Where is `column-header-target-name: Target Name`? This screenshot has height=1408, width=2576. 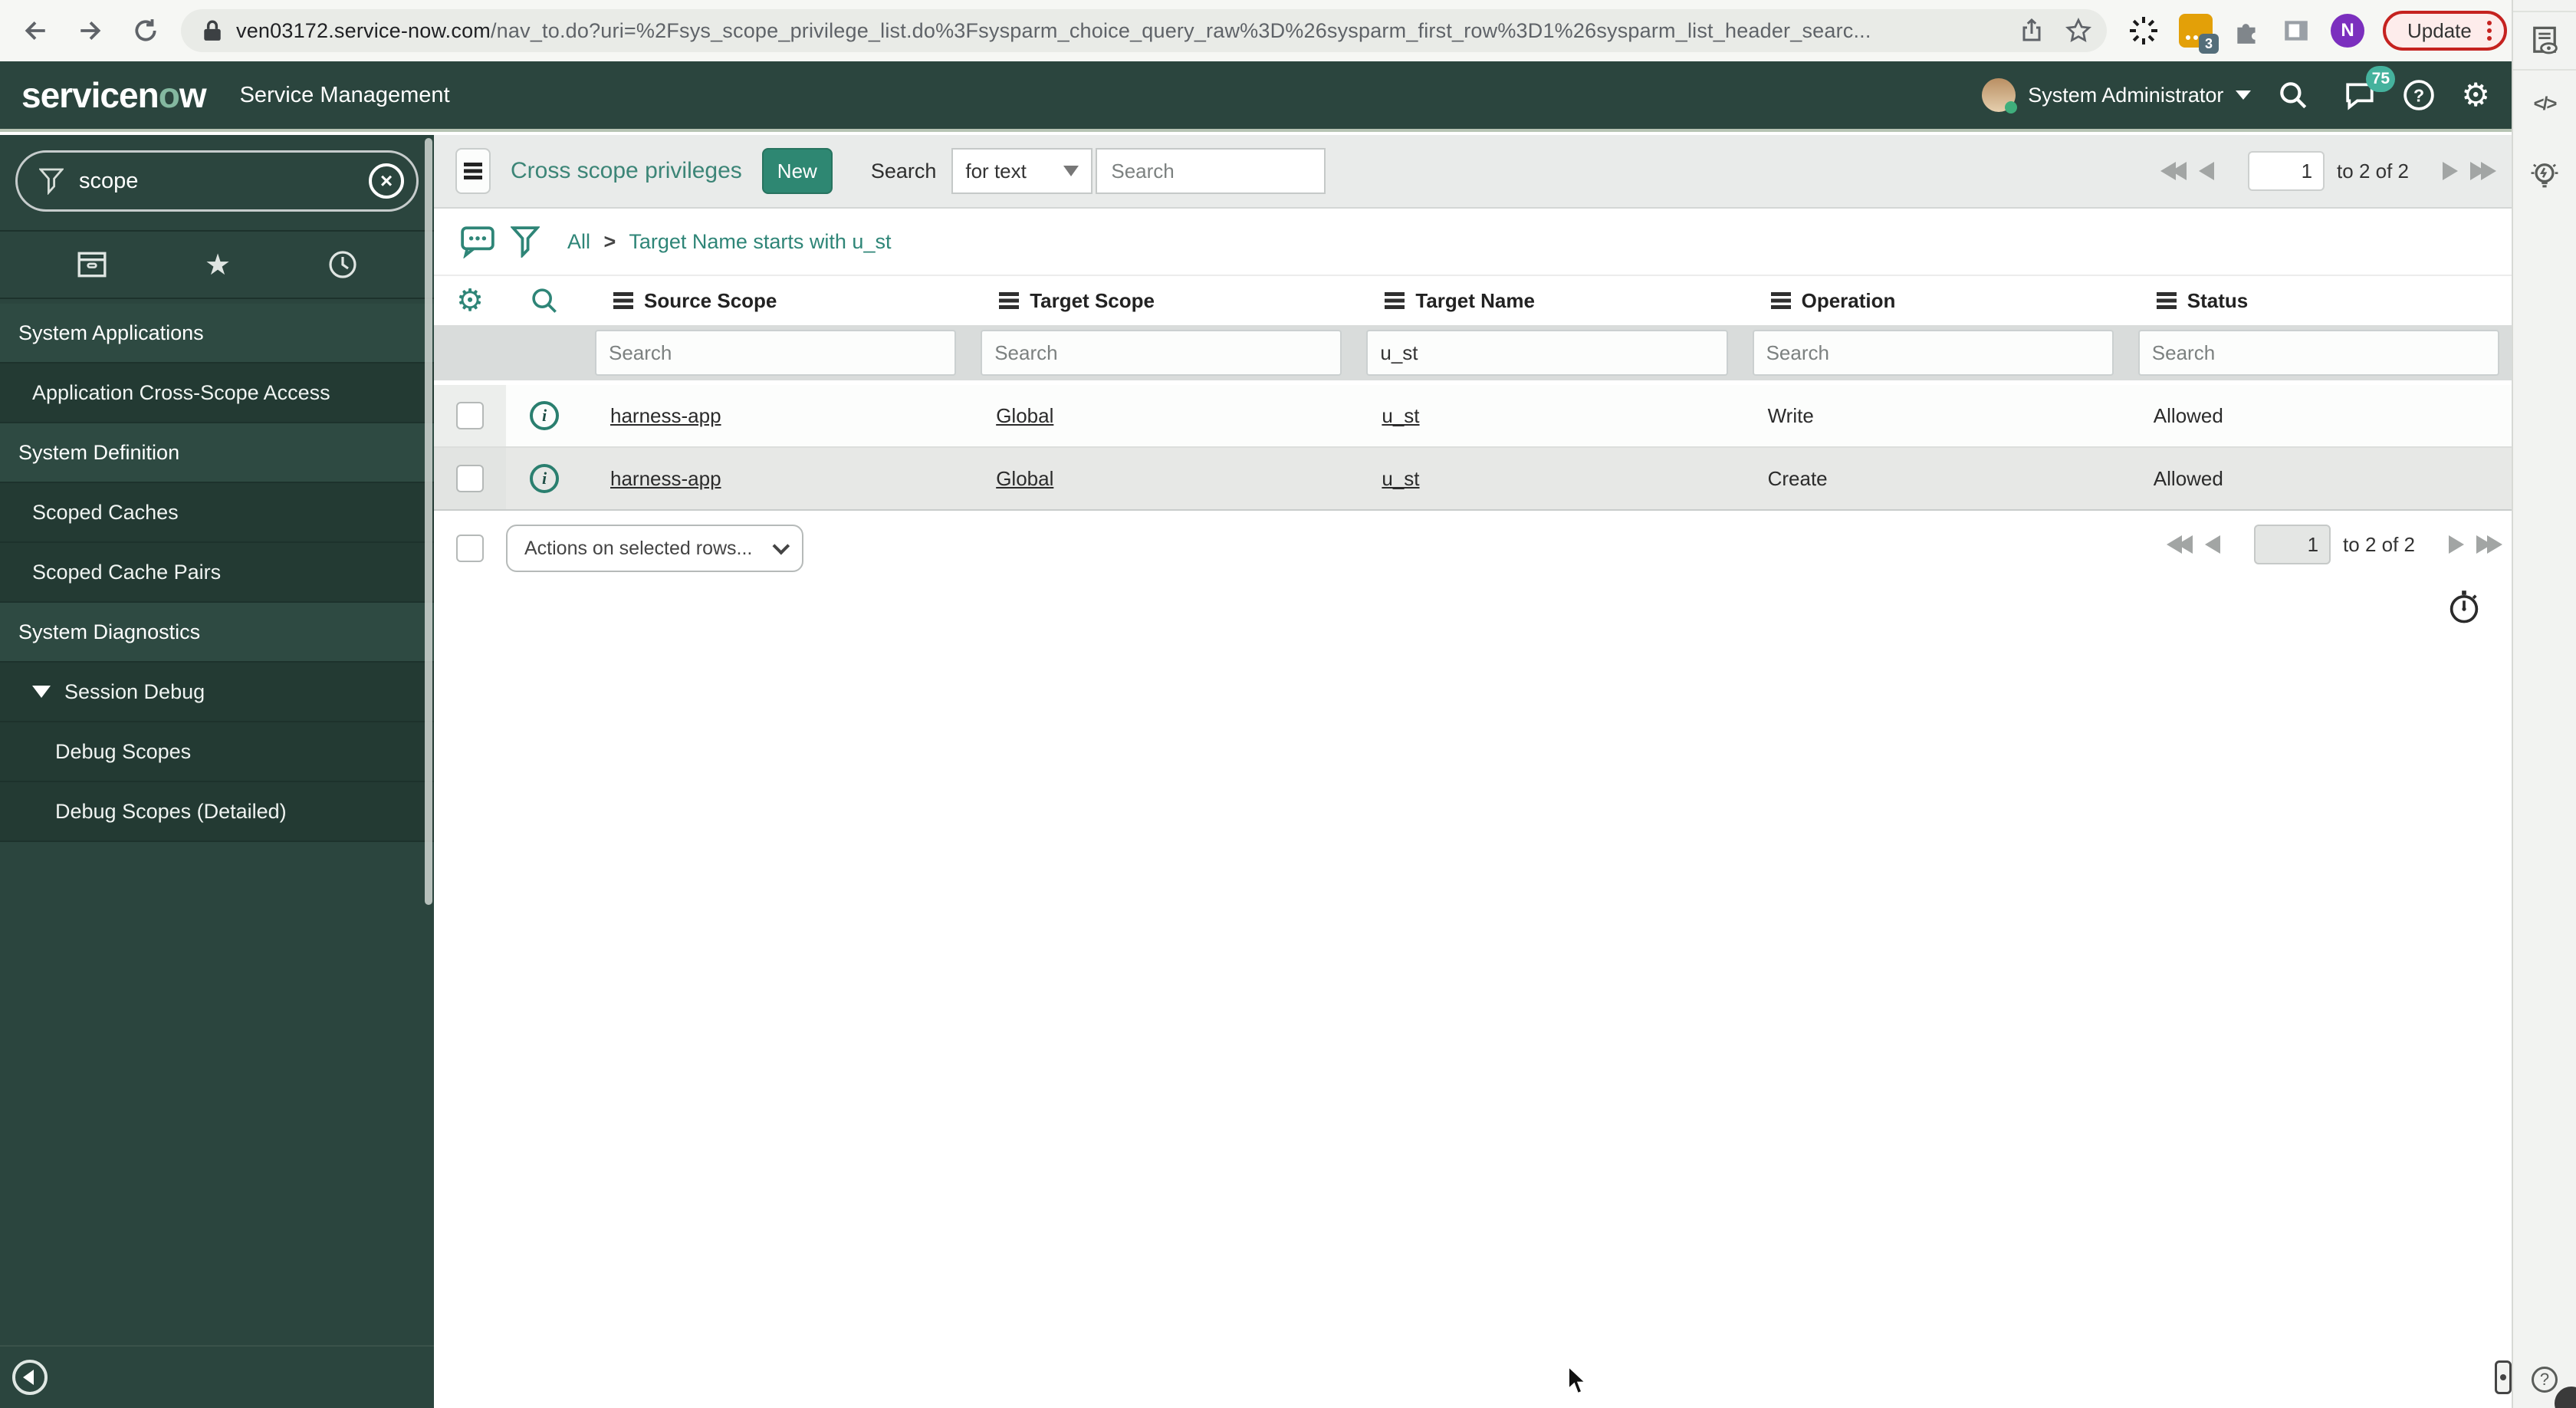 column-header-target-name: Target Name is located at coordinates (1547, 301).